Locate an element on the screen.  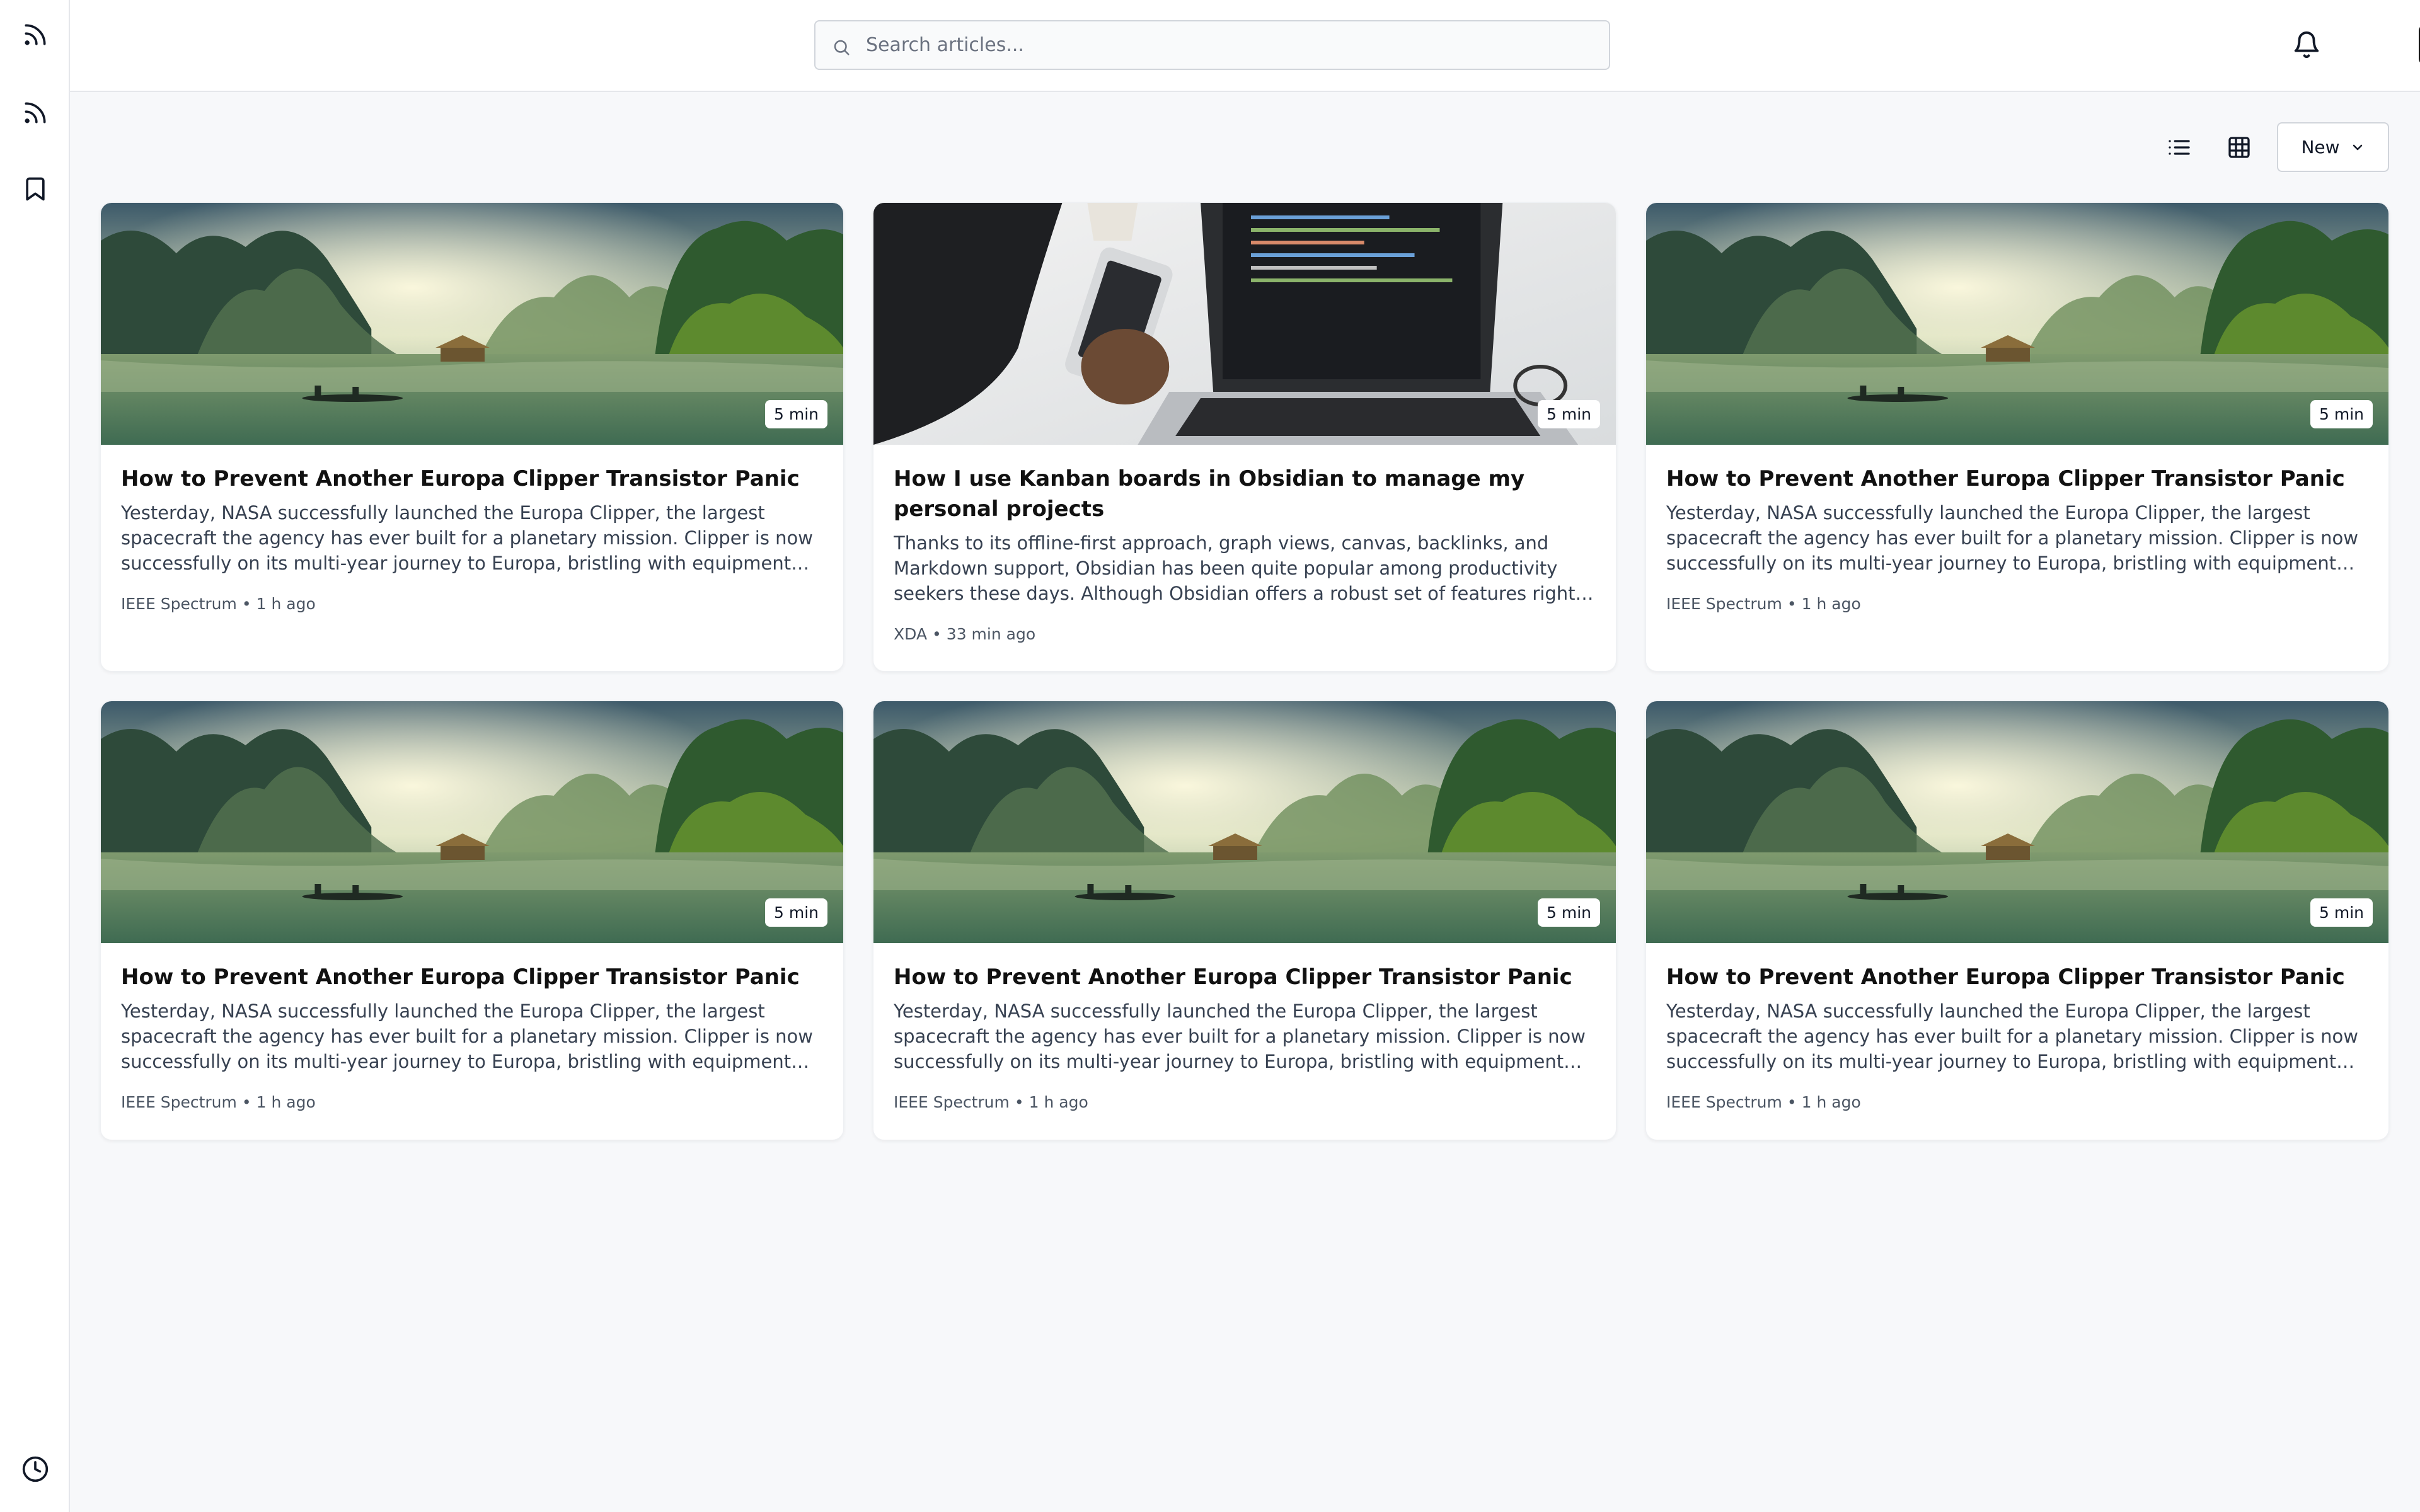
search-box is located at coordinates (1212, 45).